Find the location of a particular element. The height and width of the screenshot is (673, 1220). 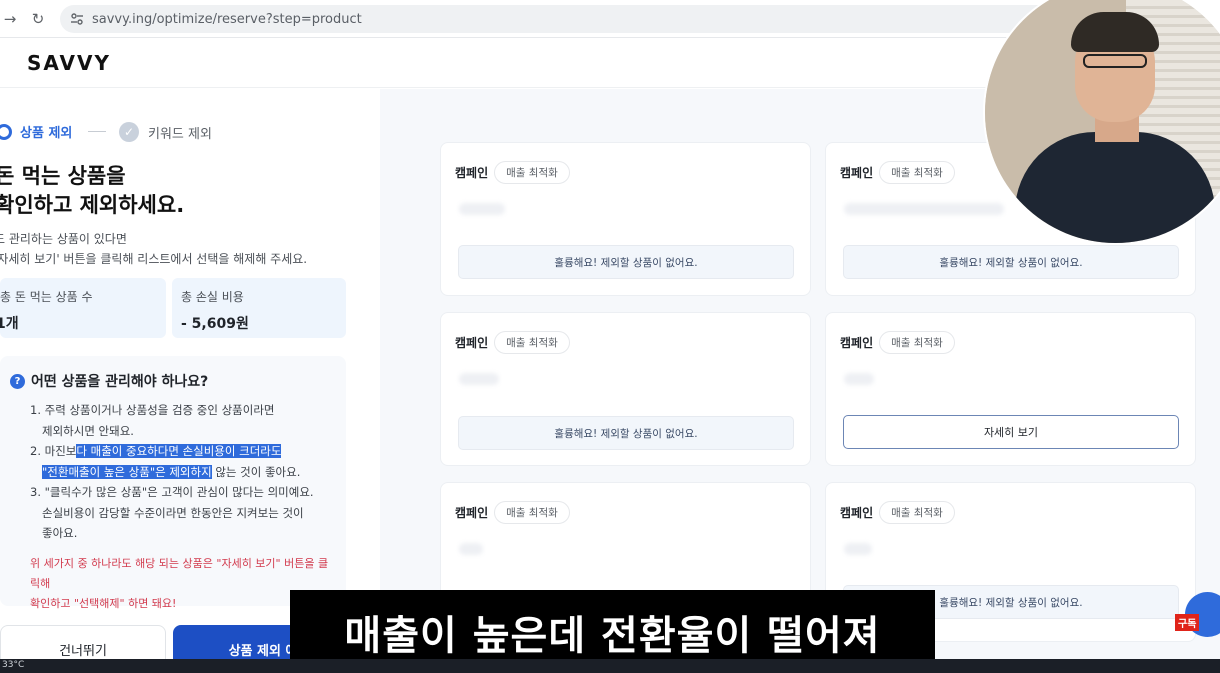

guide-item-2a: 2. 마진보다 매출이 중요하다면 손실비용이 크더라도 is located at coordinates (180, 451).